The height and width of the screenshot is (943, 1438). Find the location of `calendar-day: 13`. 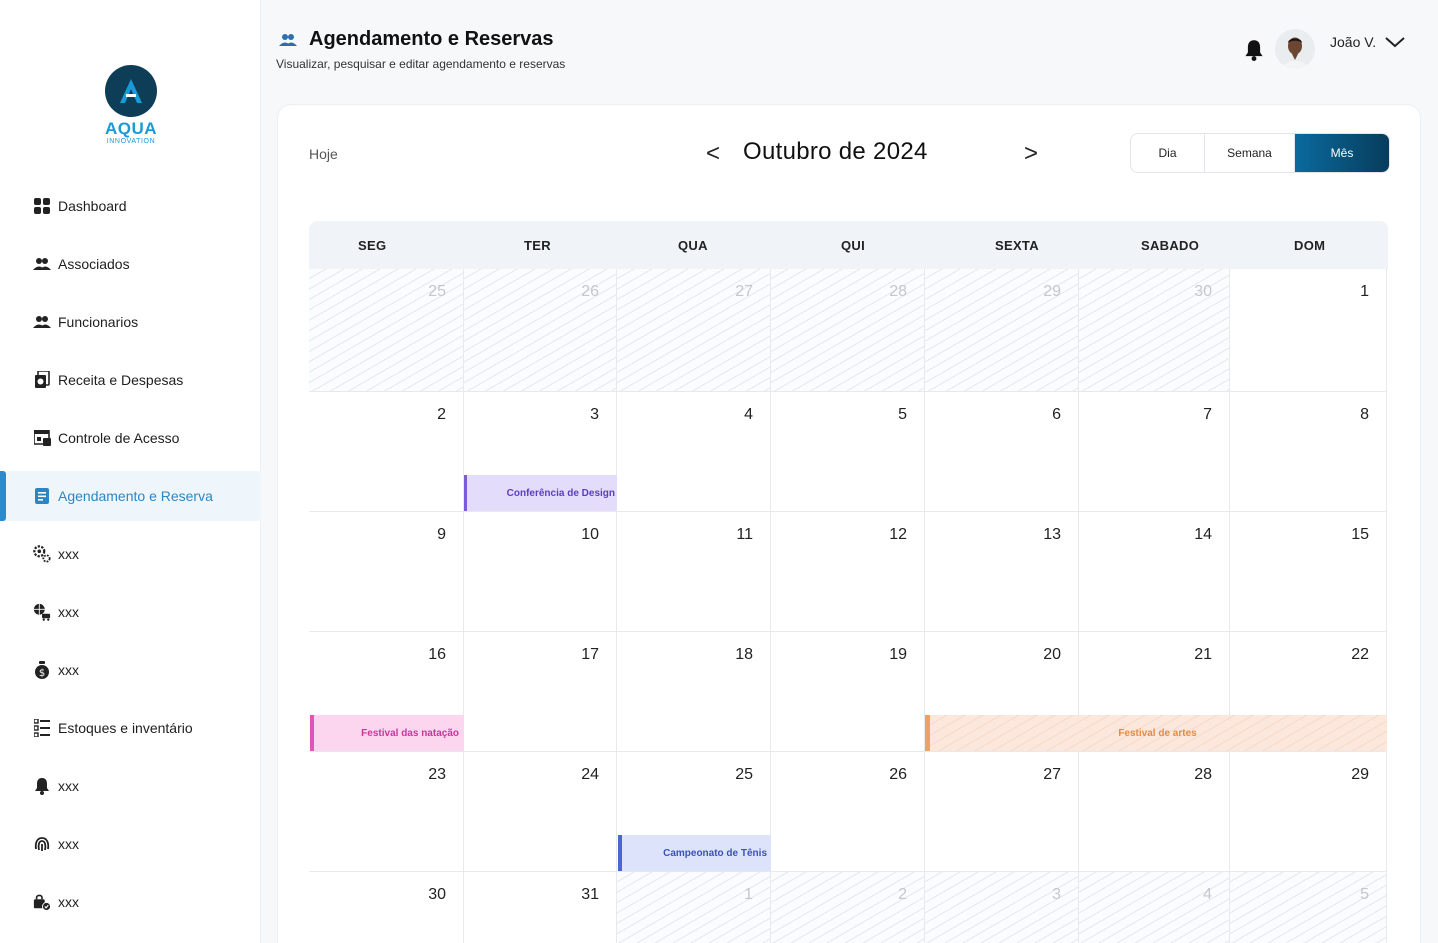

calendar-day: 13 is located at coordinates (1002, 572).